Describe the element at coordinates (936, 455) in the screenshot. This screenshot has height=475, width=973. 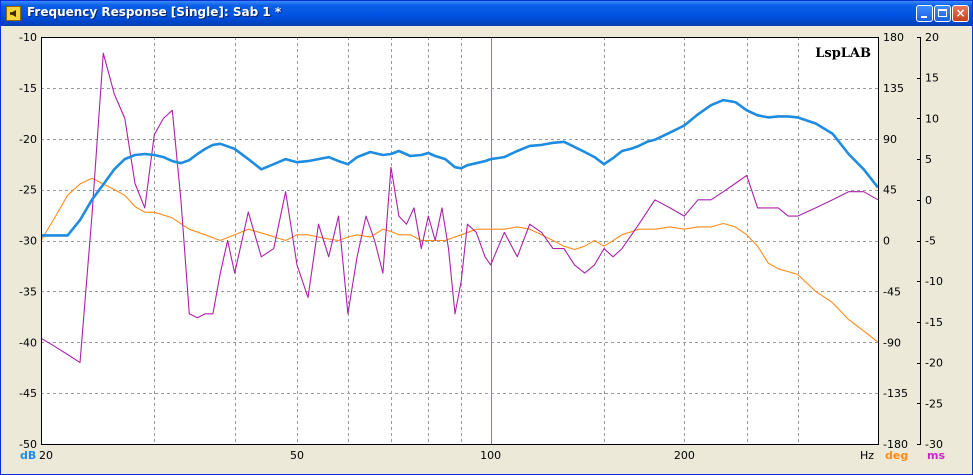
I see `unit-label-ms: ms` at that location.